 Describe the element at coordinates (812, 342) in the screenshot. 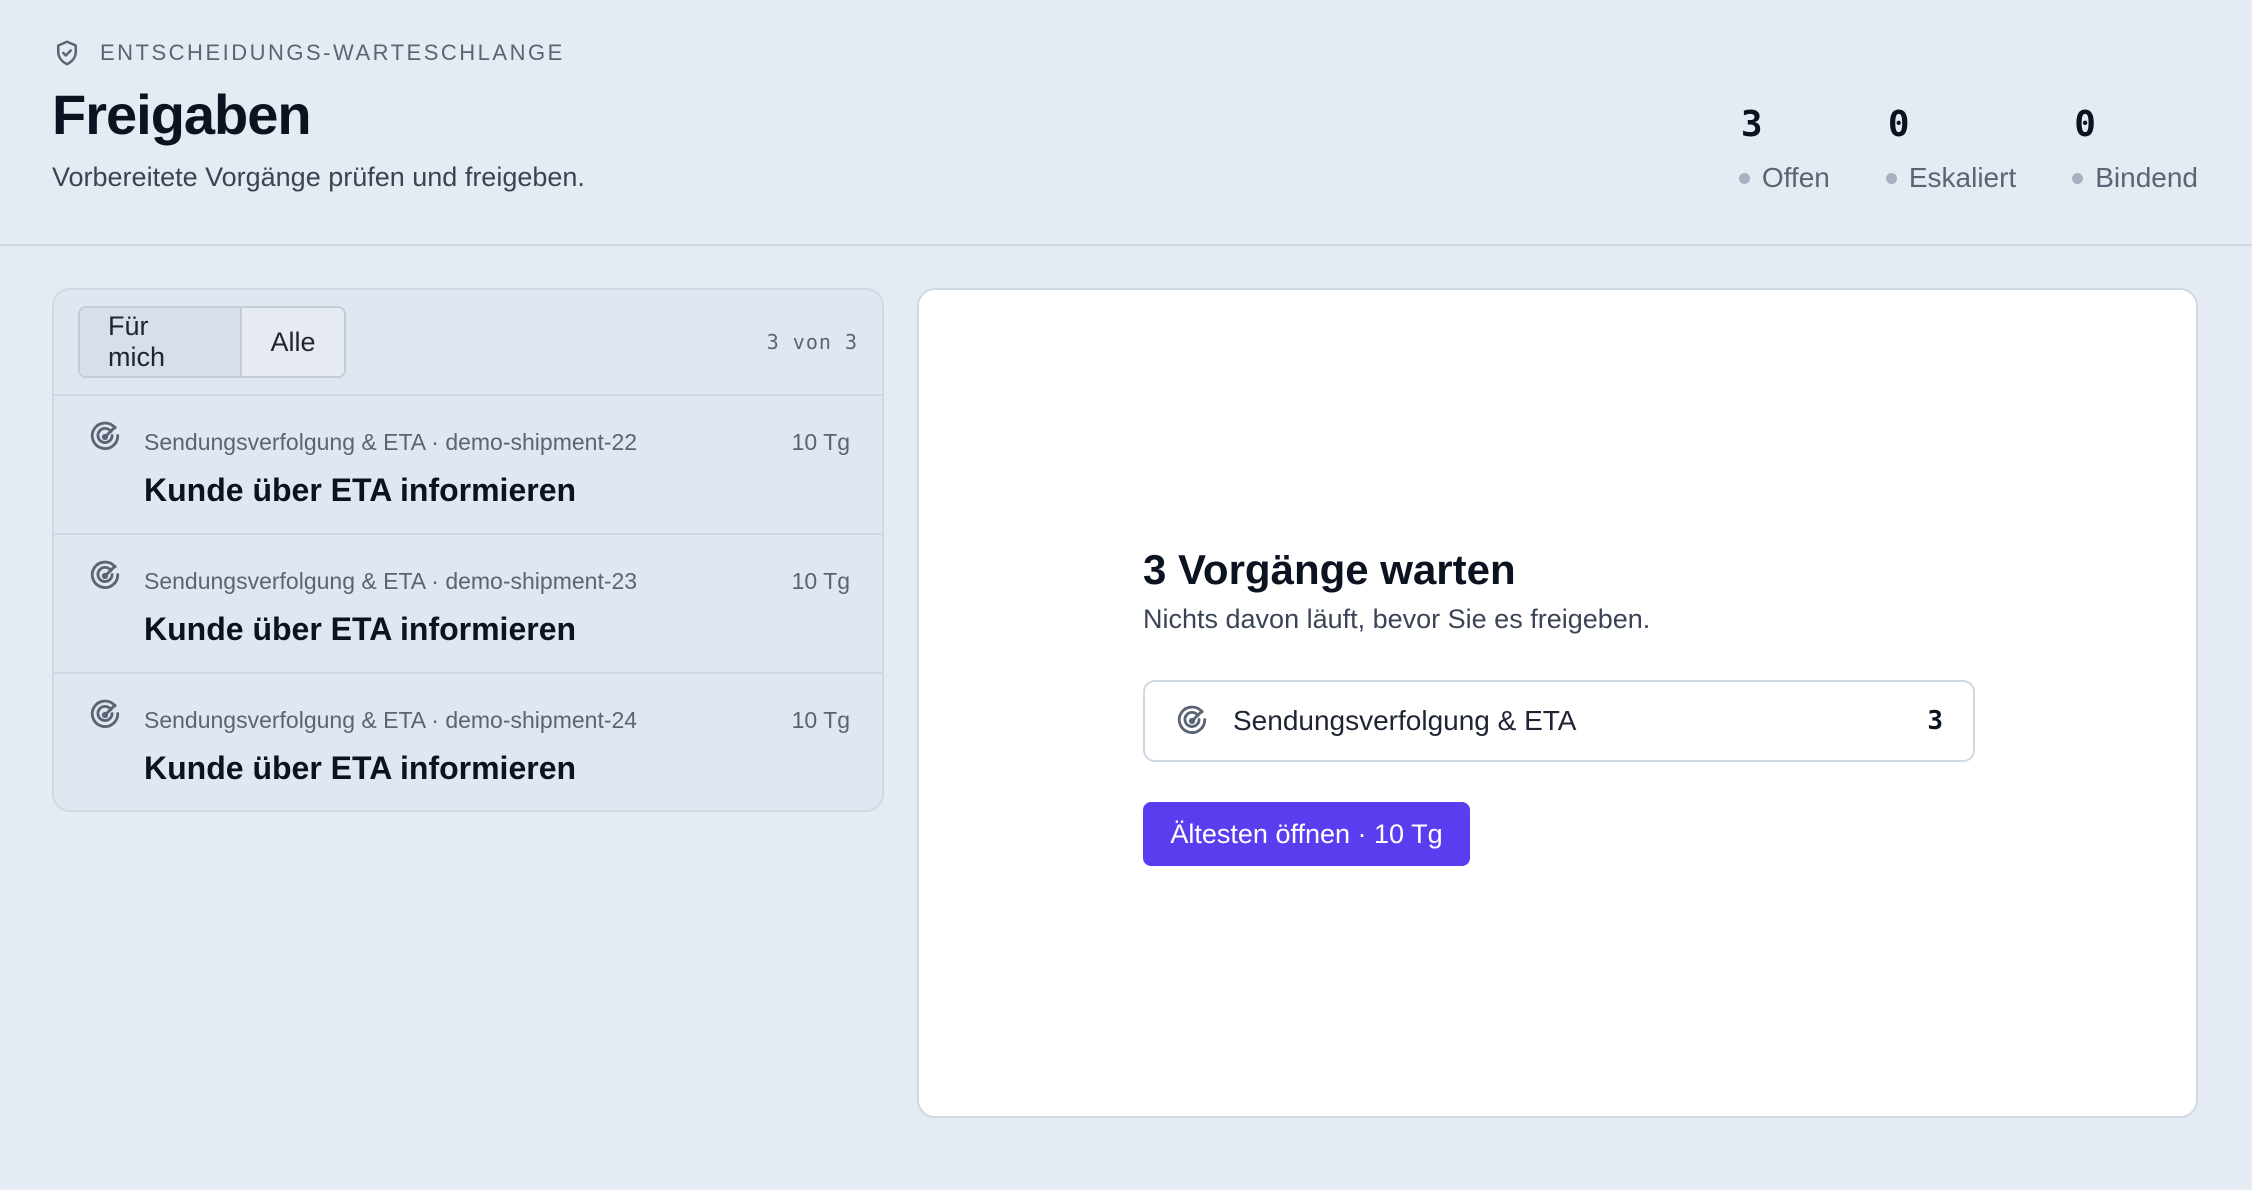

I see `result-count: 3 von 3` at that location.